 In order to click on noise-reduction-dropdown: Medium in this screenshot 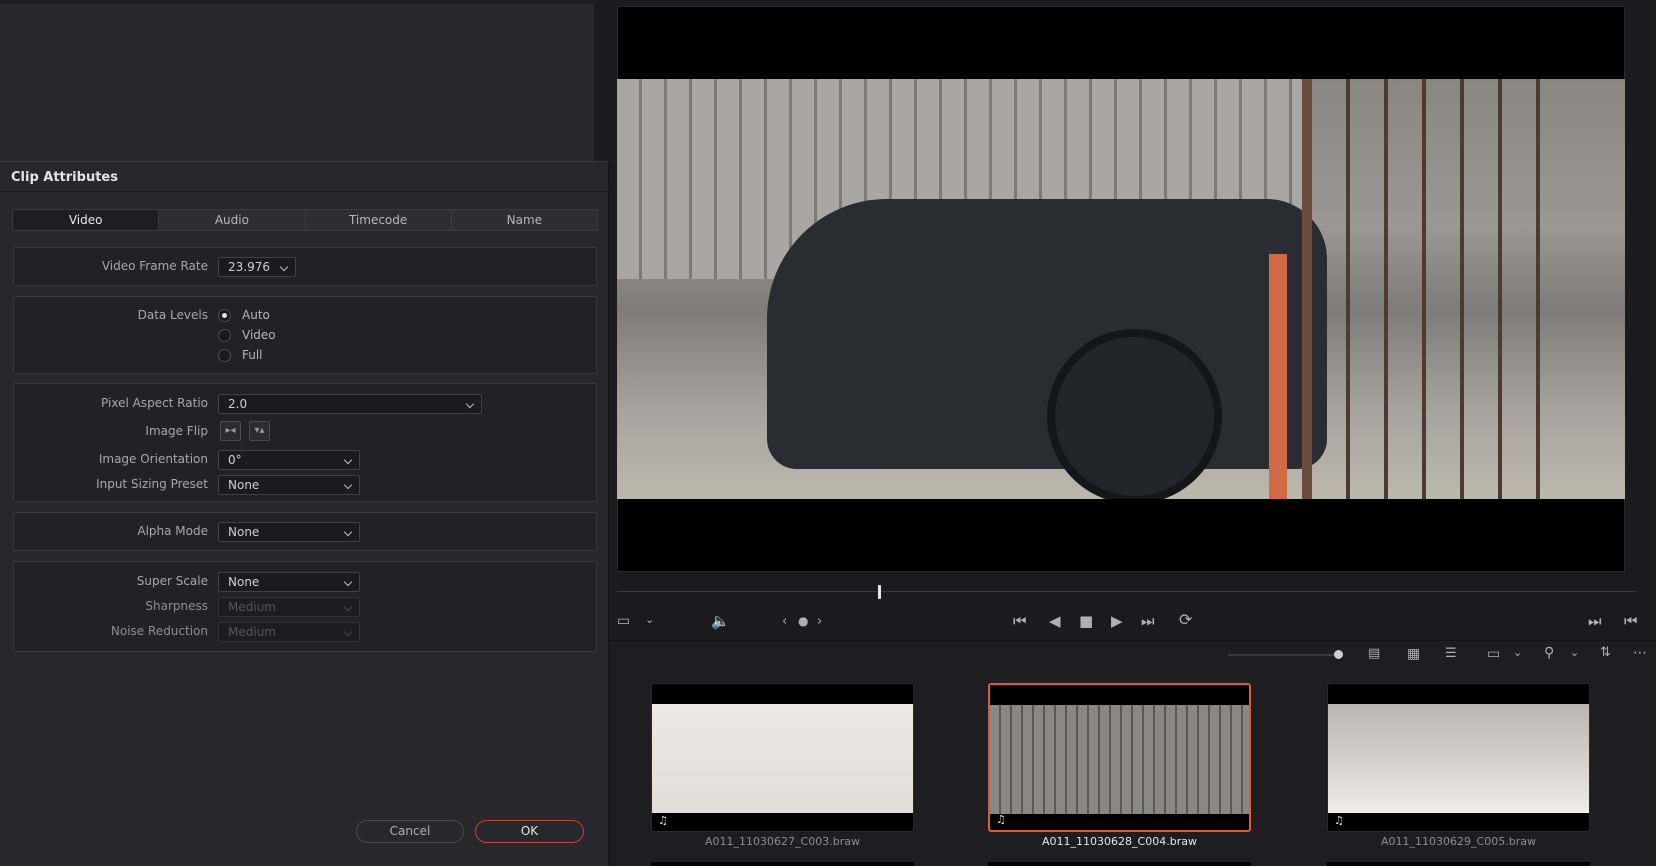, I will do `click(289, 632)`.